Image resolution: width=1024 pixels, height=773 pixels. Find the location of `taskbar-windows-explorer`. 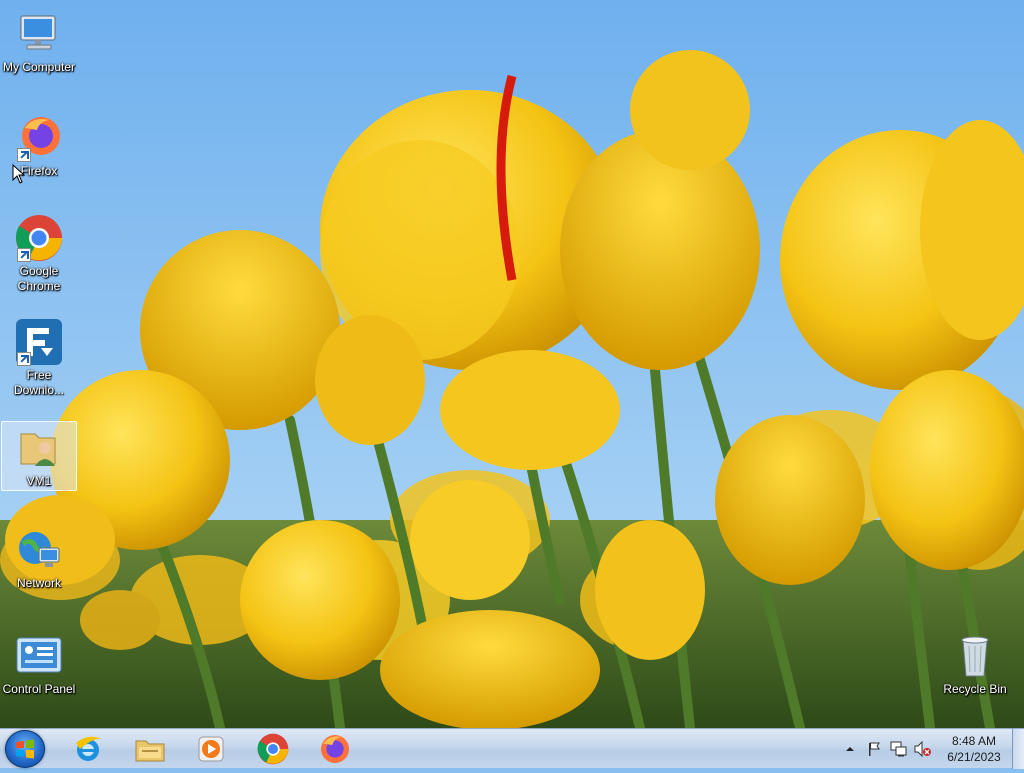

taskbar-windows-explorer is located at coordinates (150, 749).